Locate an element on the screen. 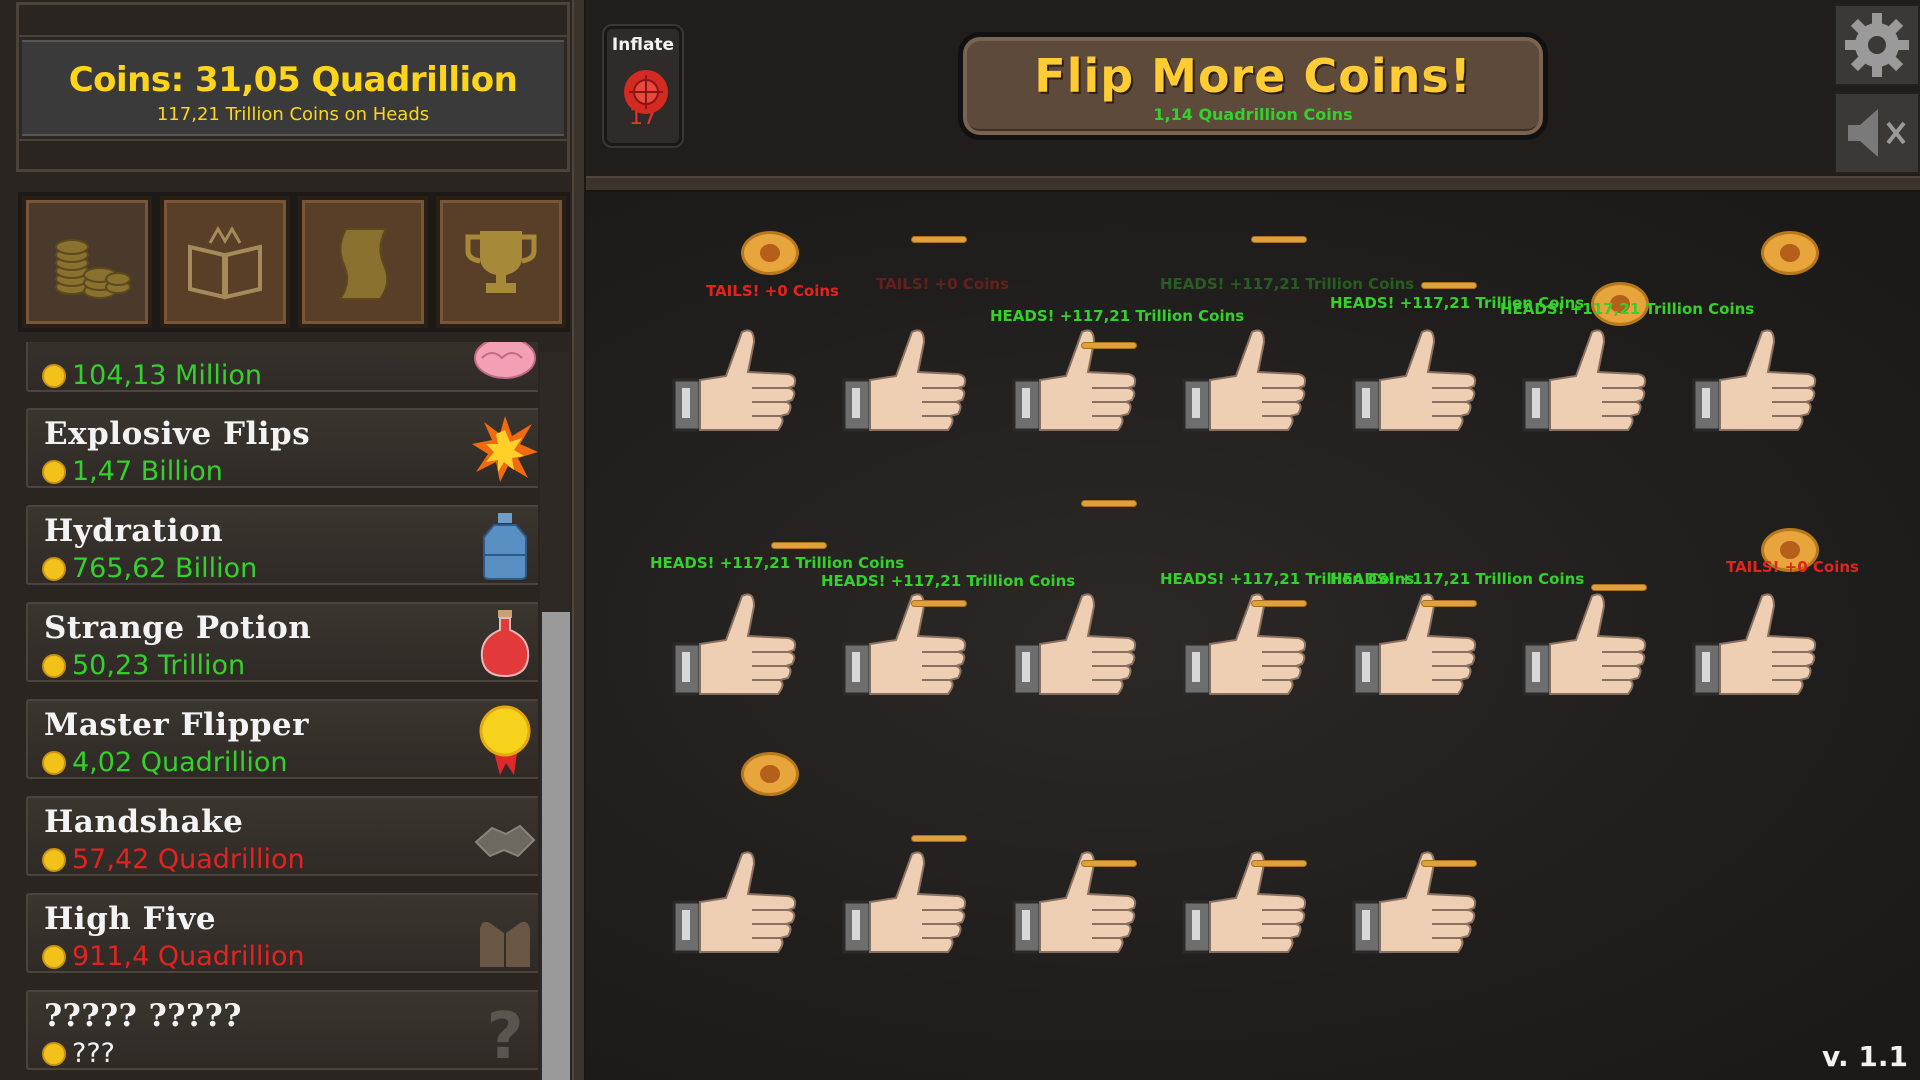 This screenshot has height=1080, width=1920. shop-item-explosive-flips: Explosive Flips 1,47 Billion is located at coordinates (282, 448).